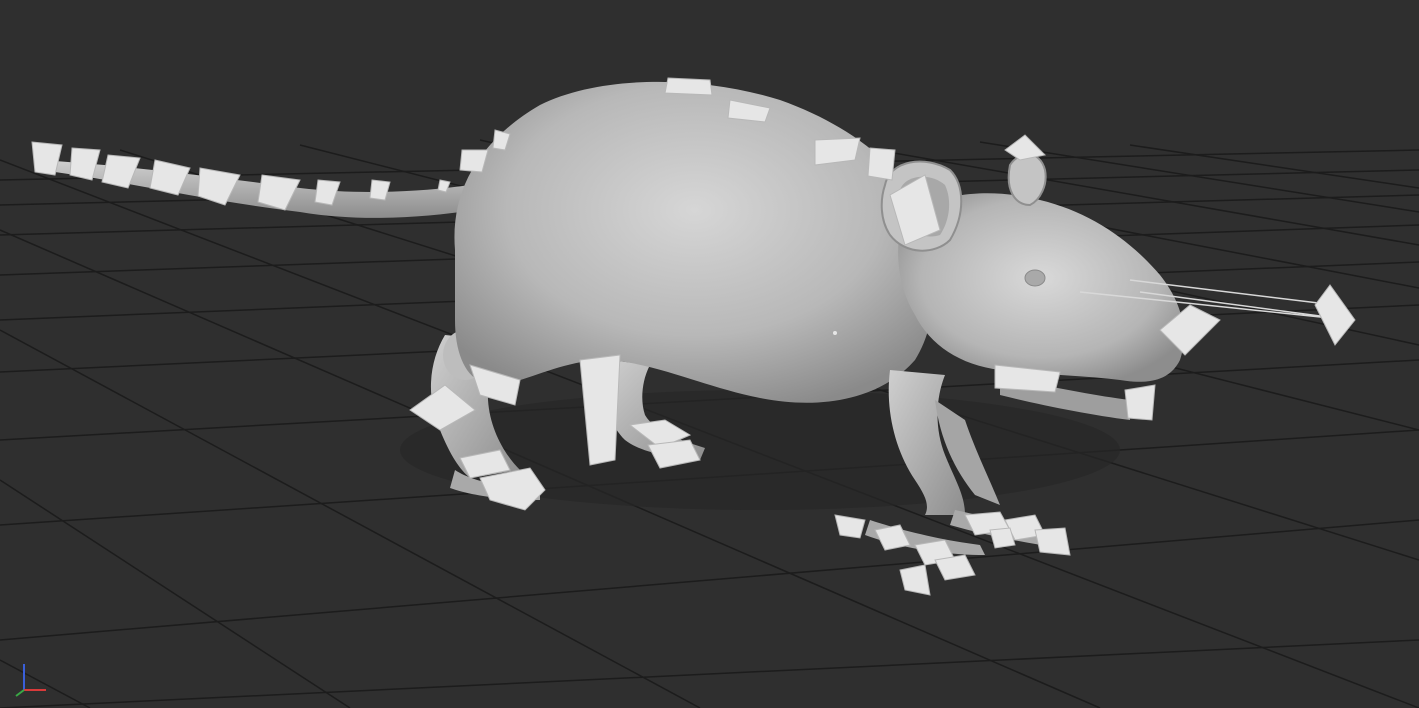 This screenshot has width=1419, height=708. I want to click on y-axis-icon, so click(20, 693).